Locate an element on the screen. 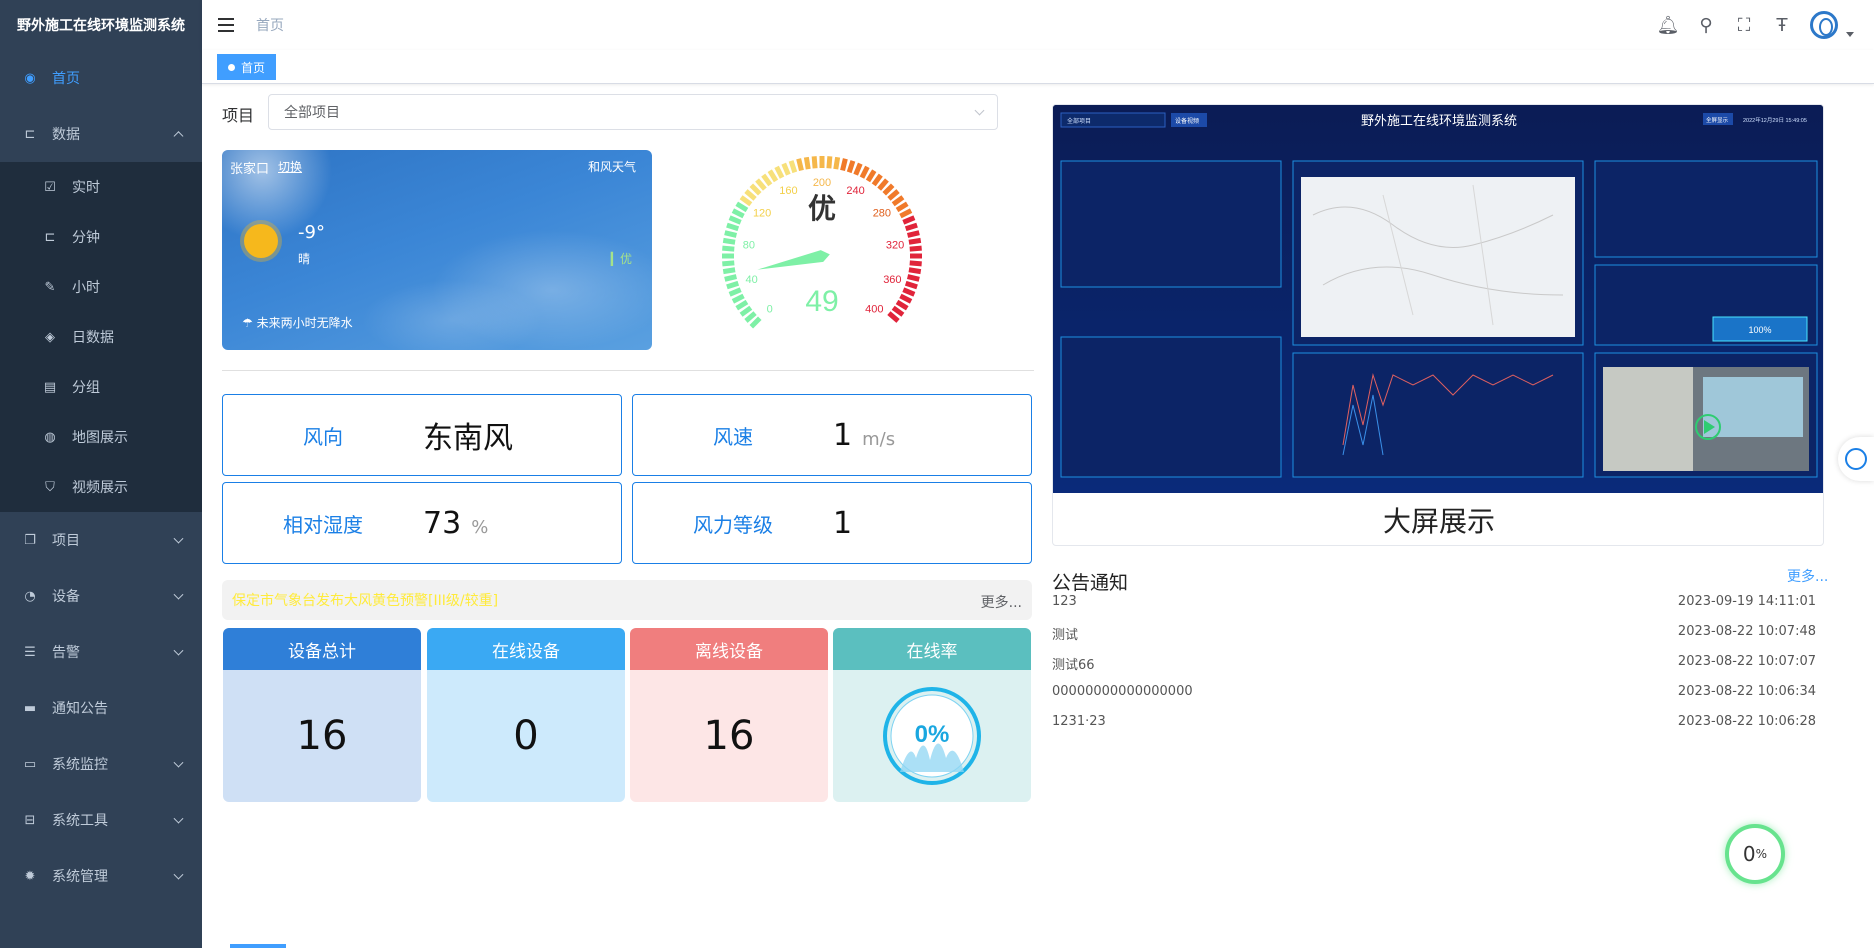 This screenshot has height=948, width=1874. gauge-tick-label: 320 is located at coordinates (895, 245).